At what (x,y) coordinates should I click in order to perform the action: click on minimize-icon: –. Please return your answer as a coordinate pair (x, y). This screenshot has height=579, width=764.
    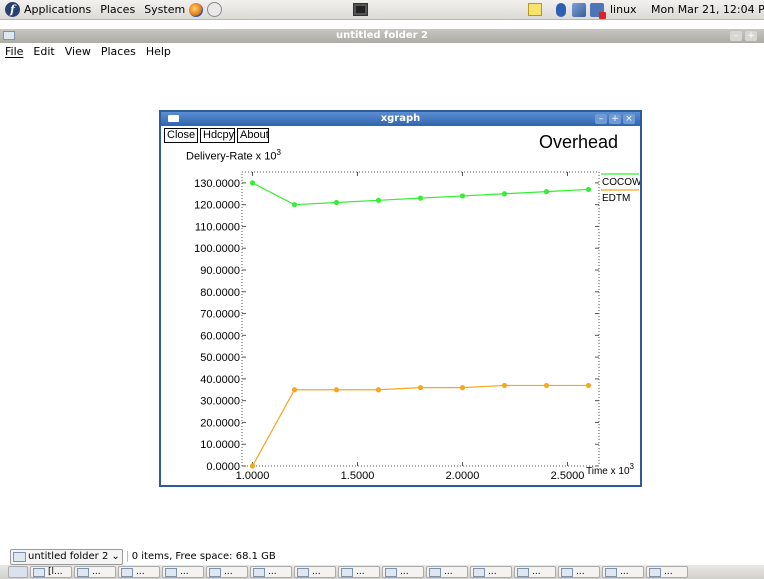
    Looking at the image, I should click on (736, 36).